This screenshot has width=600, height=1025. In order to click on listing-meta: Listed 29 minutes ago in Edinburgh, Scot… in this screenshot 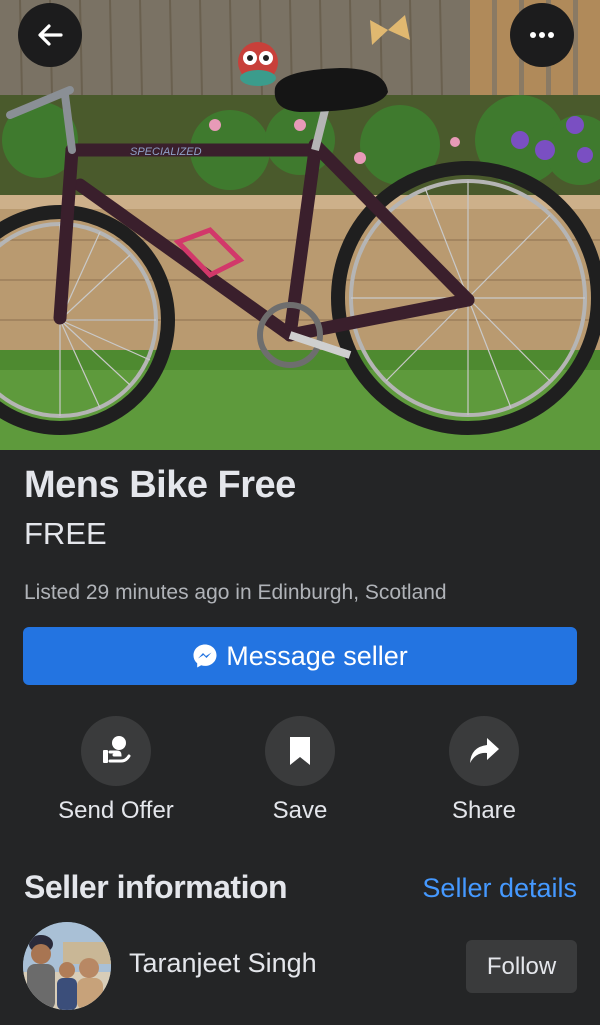, I will do `click(235, 592)`.